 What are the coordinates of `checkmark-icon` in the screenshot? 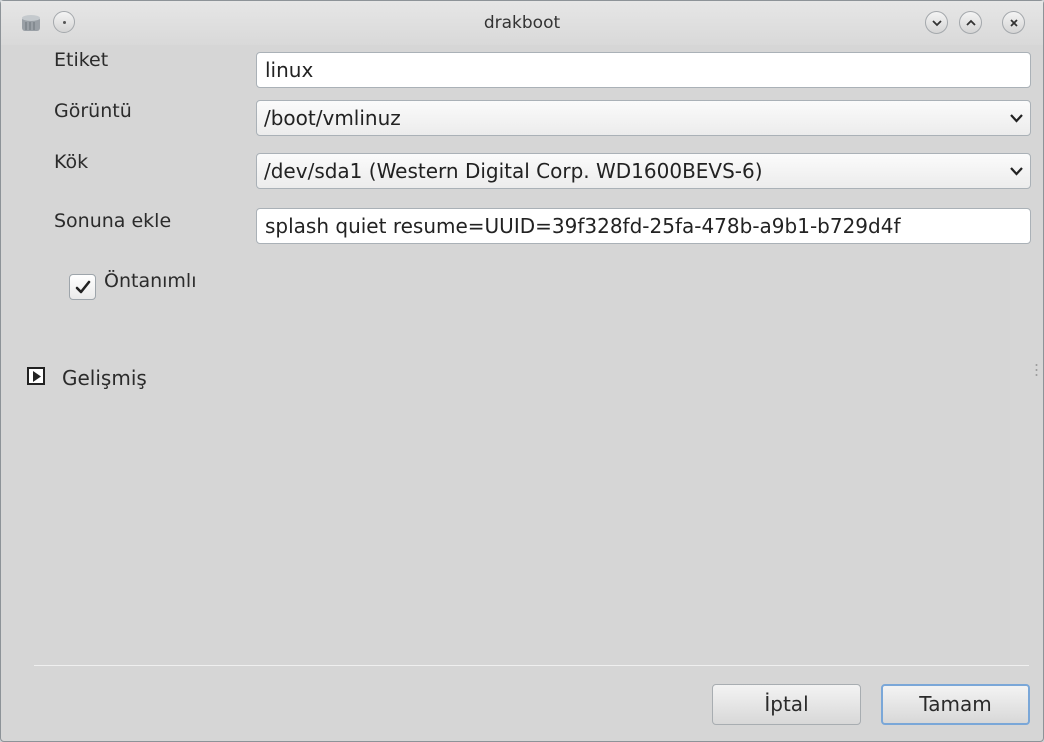 It's located at (83, 287).